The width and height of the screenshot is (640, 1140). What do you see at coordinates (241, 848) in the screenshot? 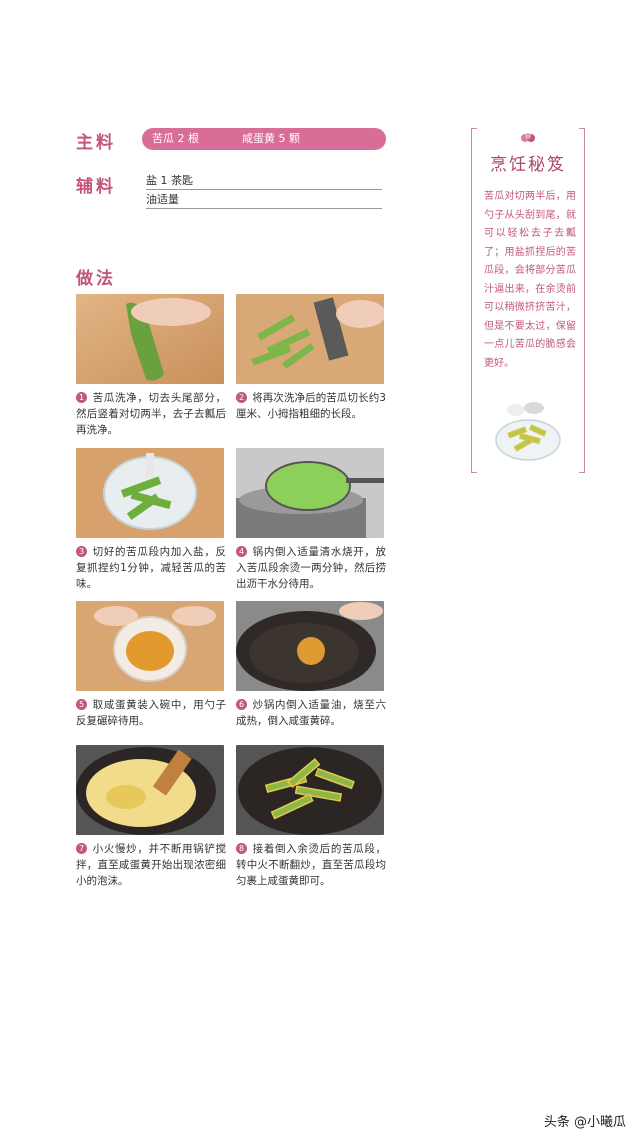
I see `step-8-number: 8` at bounding box center [241, 848].